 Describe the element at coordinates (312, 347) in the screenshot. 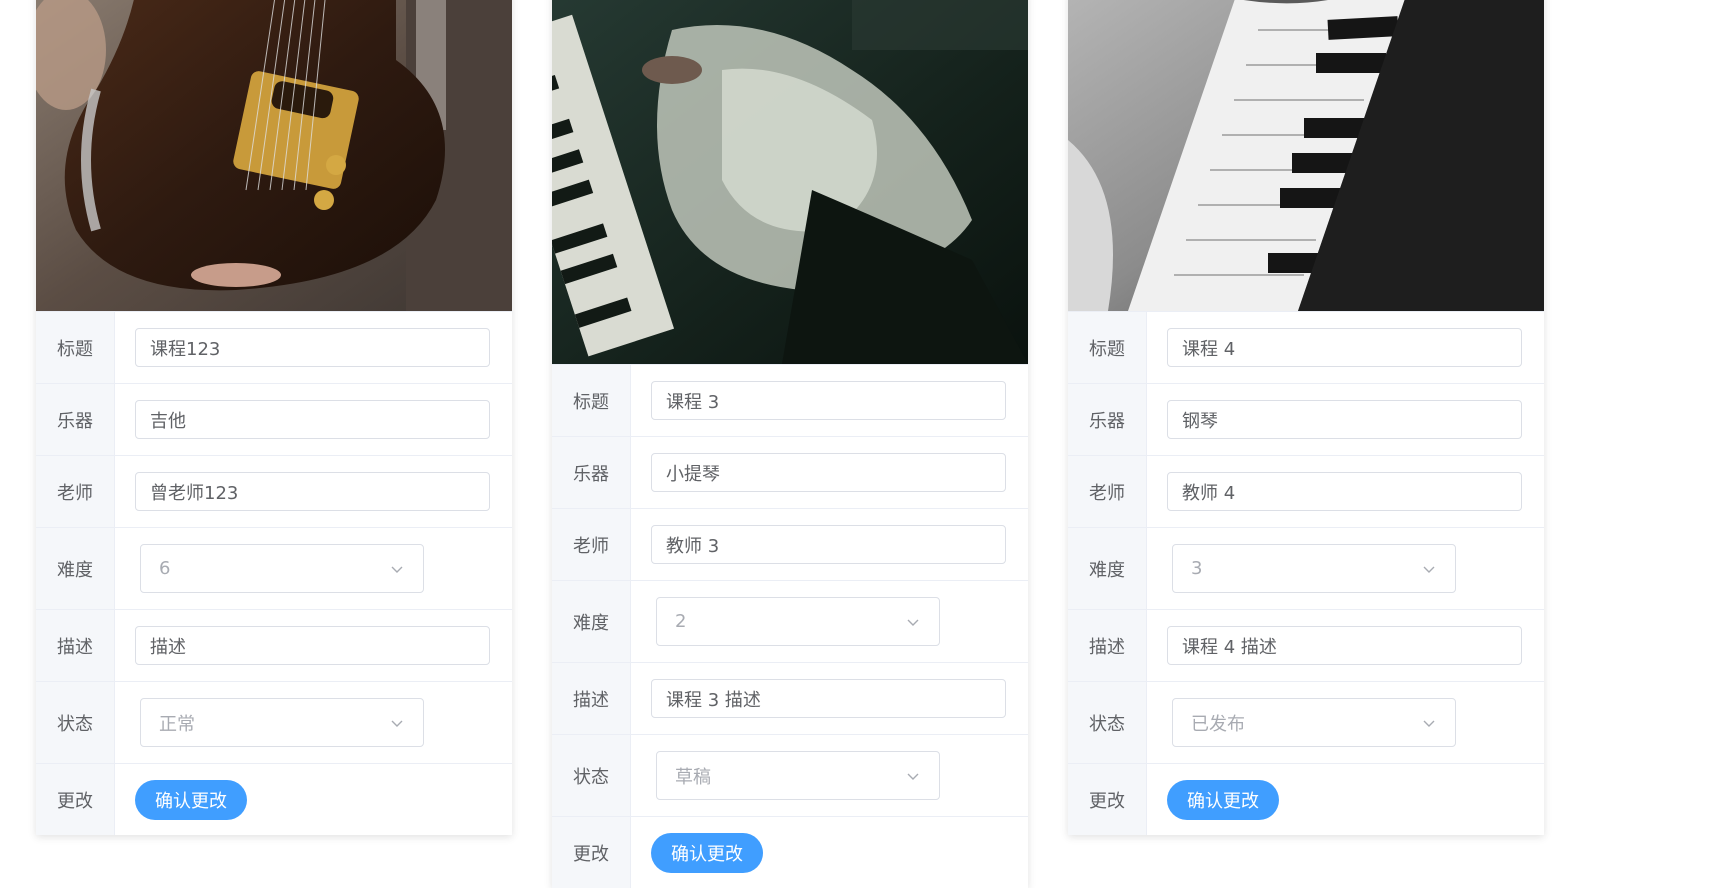

I see `title-input: 课程123` at that location.